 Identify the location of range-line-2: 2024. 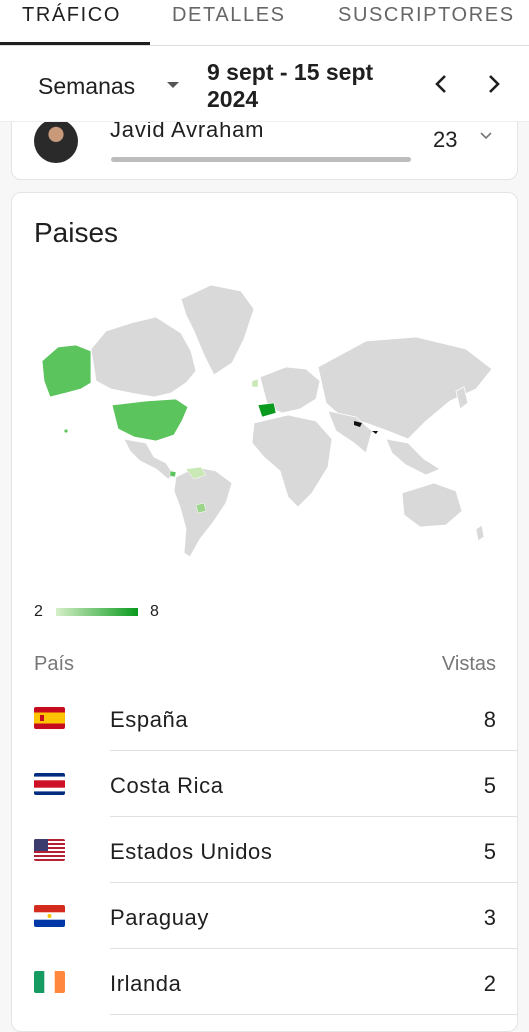
(233, 99).